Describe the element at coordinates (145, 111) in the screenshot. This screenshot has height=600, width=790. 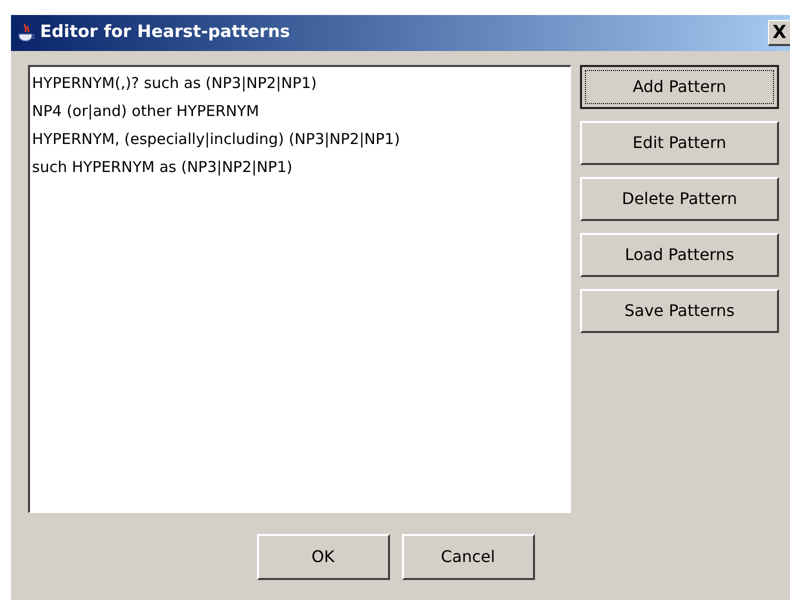
I see `pattern-item: NP4 (or|and) other HYPERNYM` at that location.